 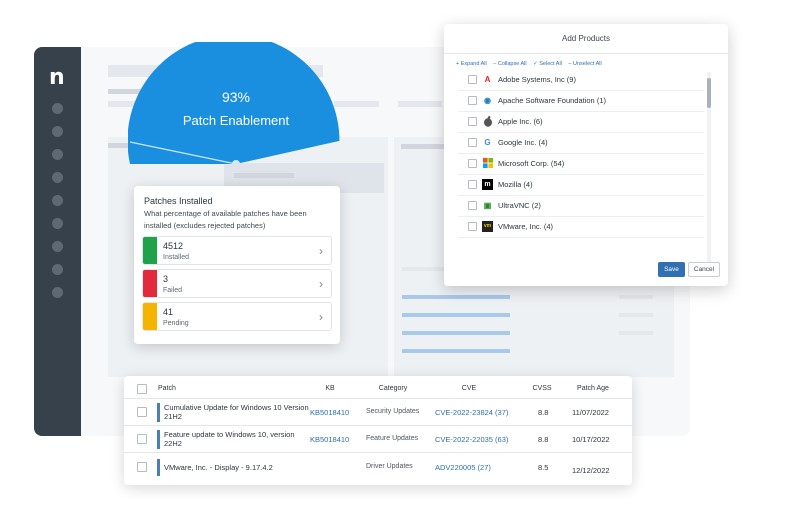 What do you see at coordinates (487, 100) in the screenshot?
I see `apache-icon: ◉` at bounding box center [487, 100].